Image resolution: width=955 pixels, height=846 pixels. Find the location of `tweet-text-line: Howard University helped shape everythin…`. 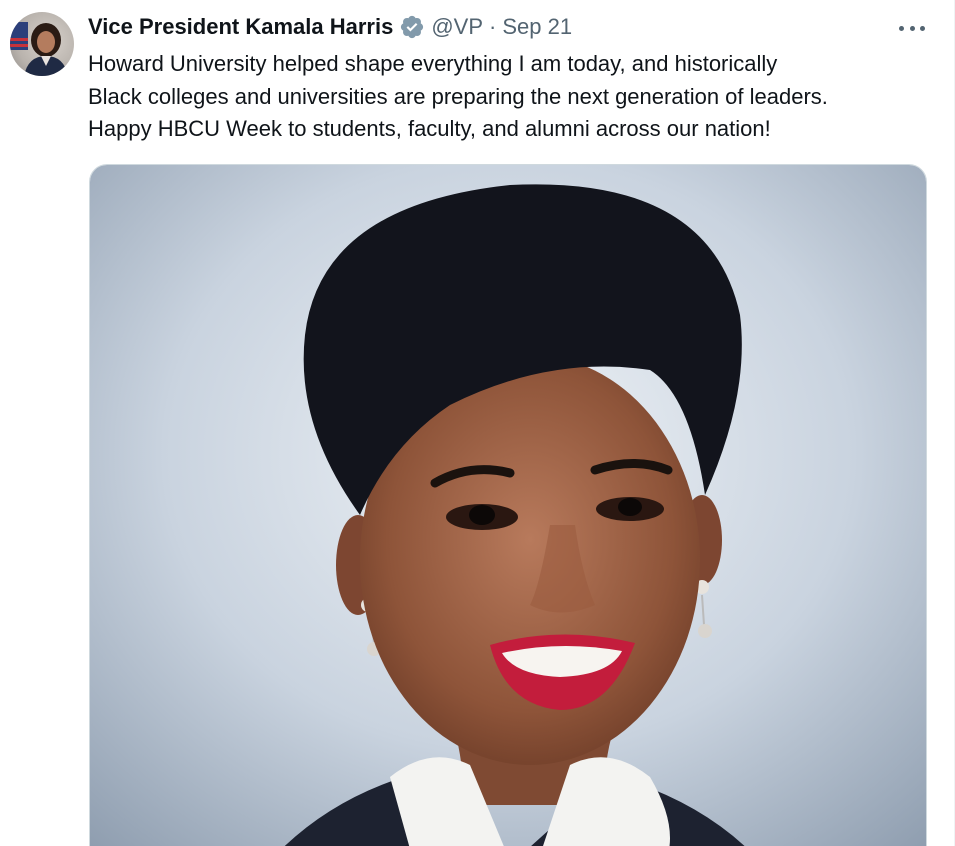

tweet-text-line: Howard University helped shape everythin… is located at coordinates (433, 63).